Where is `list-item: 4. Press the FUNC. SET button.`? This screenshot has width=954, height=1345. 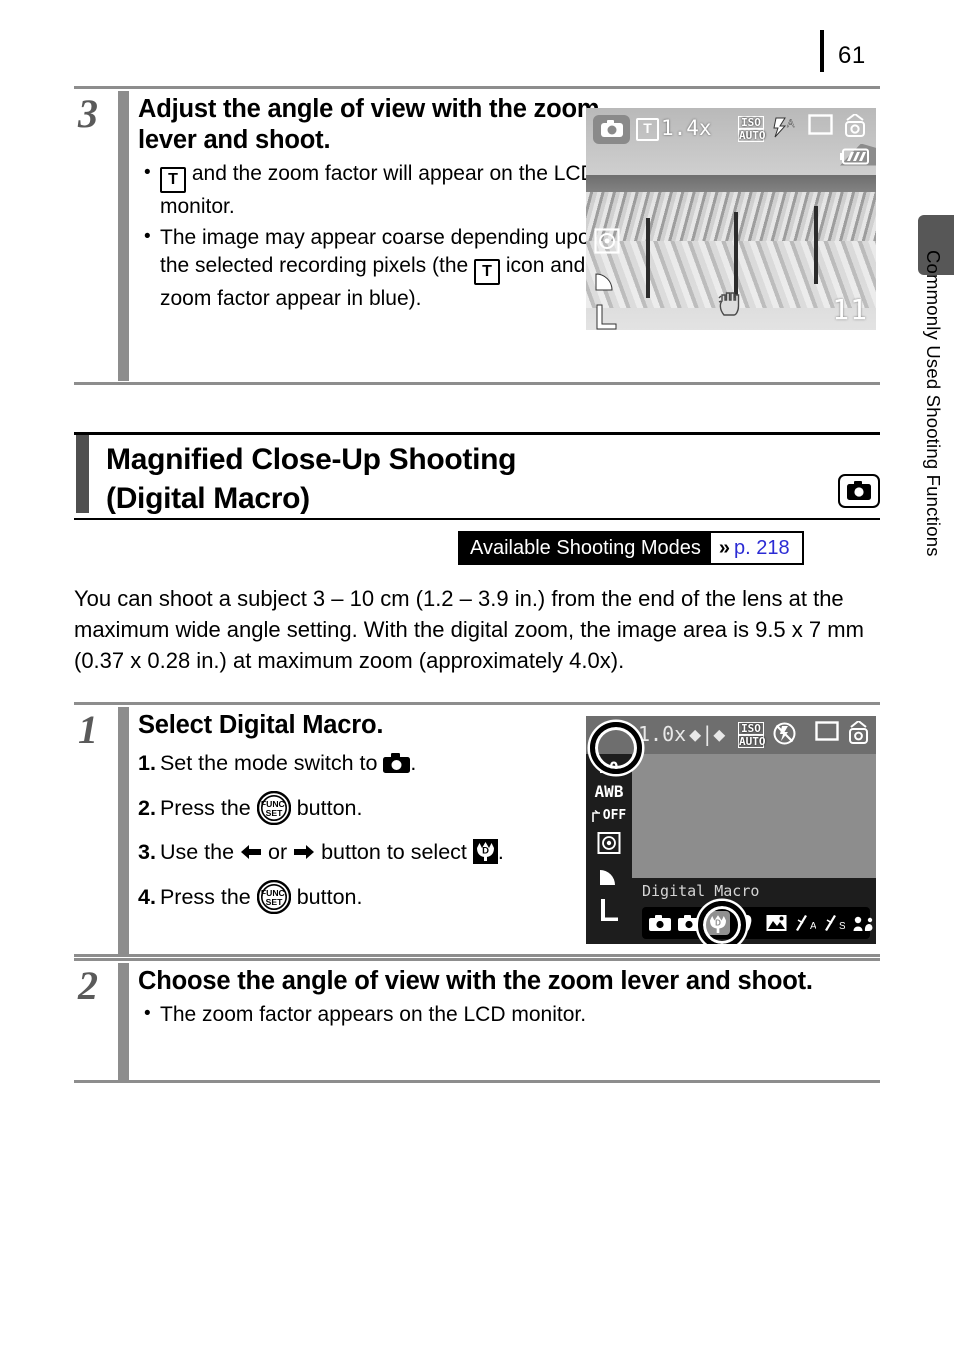
list-item: 4. Press the FUNC. SET button. is located at coordinates (388, 897).